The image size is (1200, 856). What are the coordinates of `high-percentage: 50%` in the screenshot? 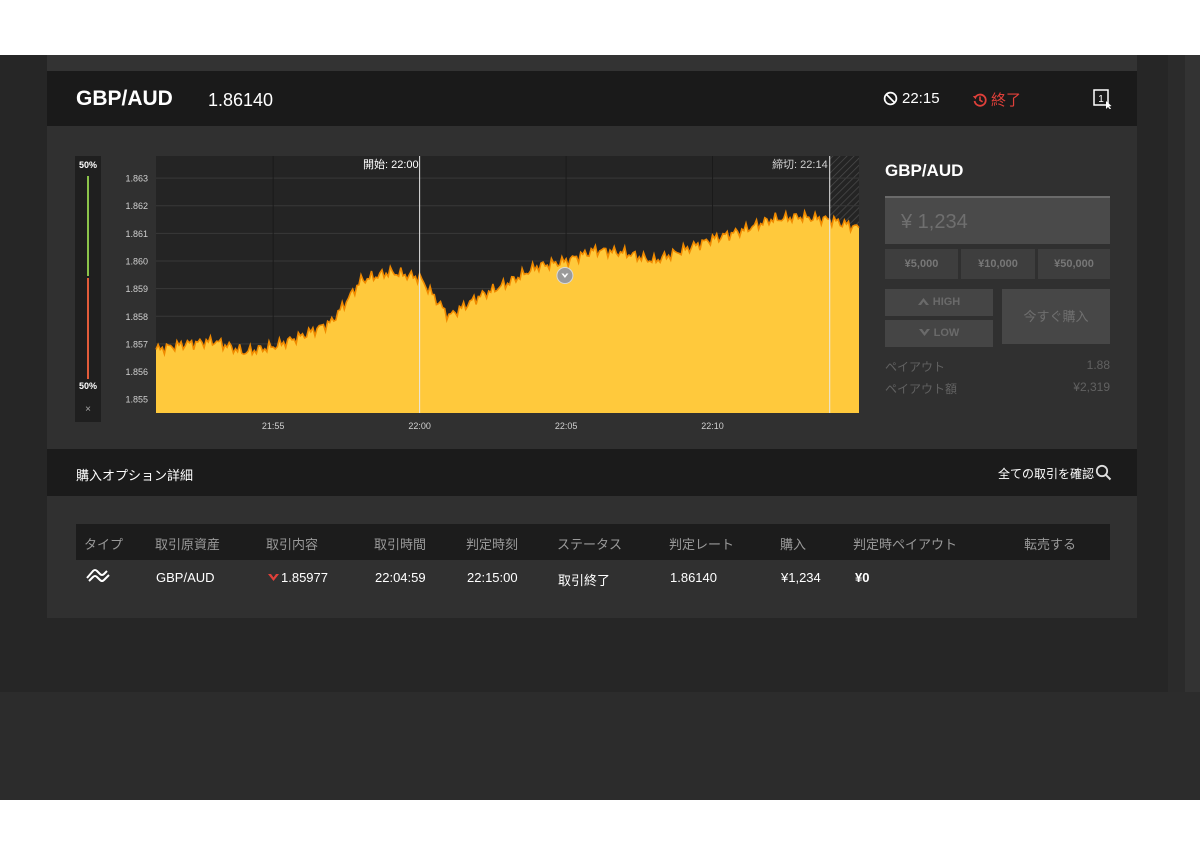 It's located at (87, 165).